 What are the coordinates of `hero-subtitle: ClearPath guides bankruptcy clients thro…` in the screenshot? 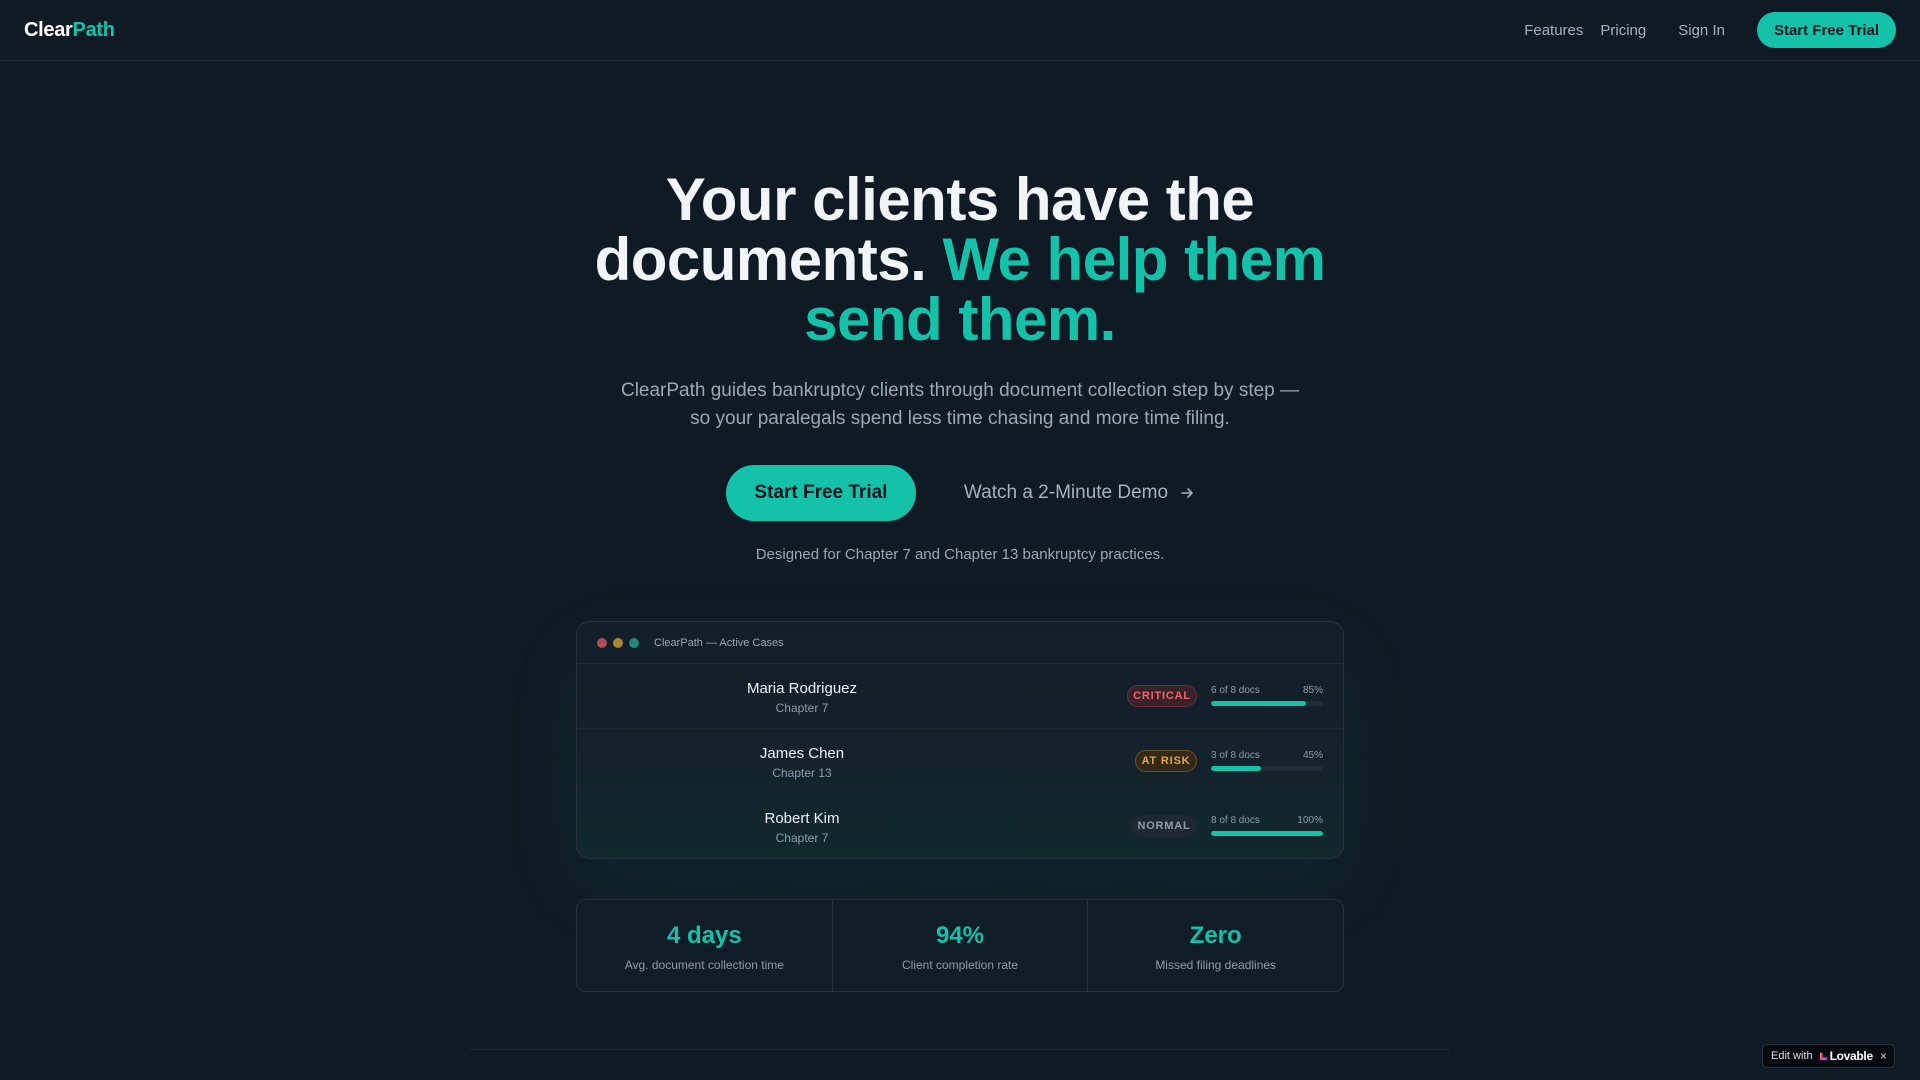 It's located at (960, 404).